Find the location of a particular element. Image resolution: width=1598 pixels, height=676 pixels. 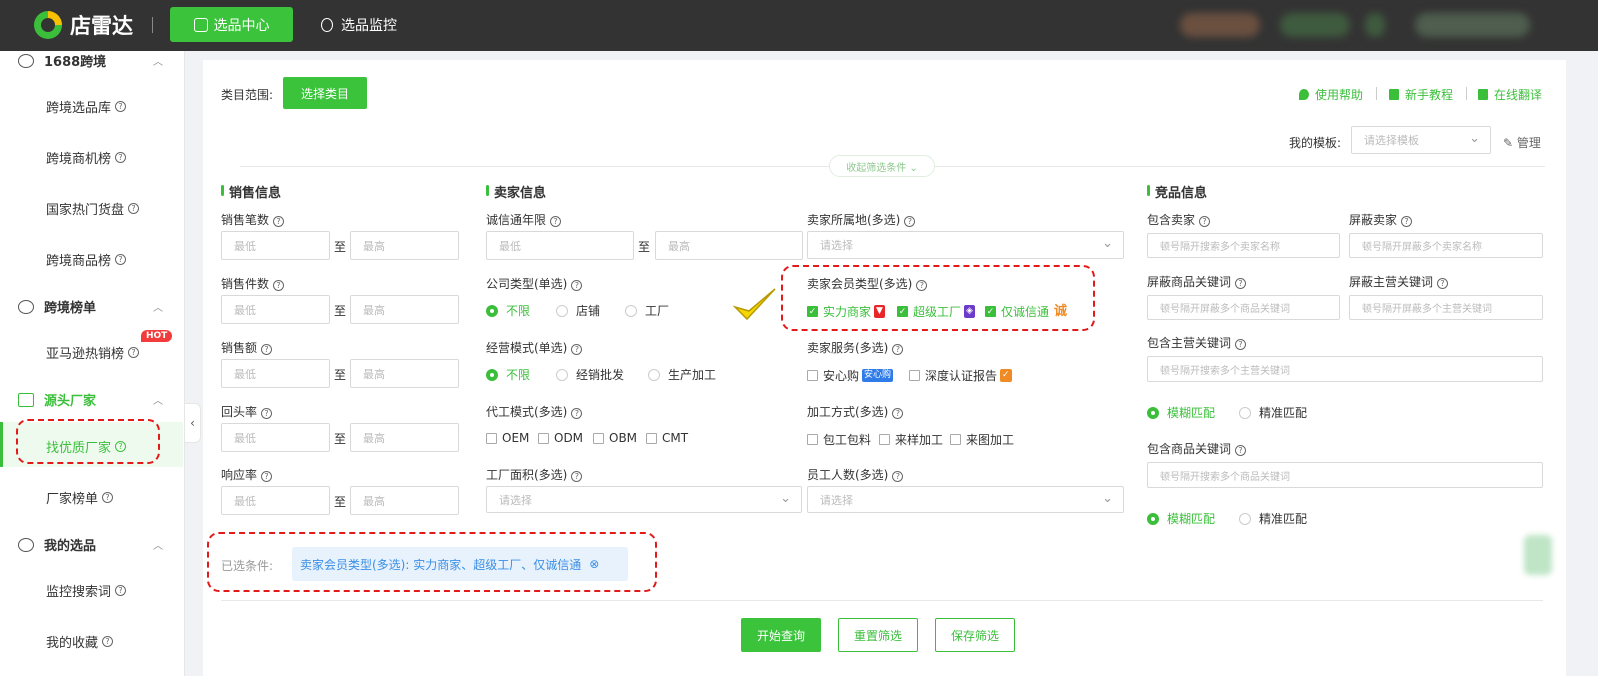

floating-service-widget is located at coordinates (1538, 555).